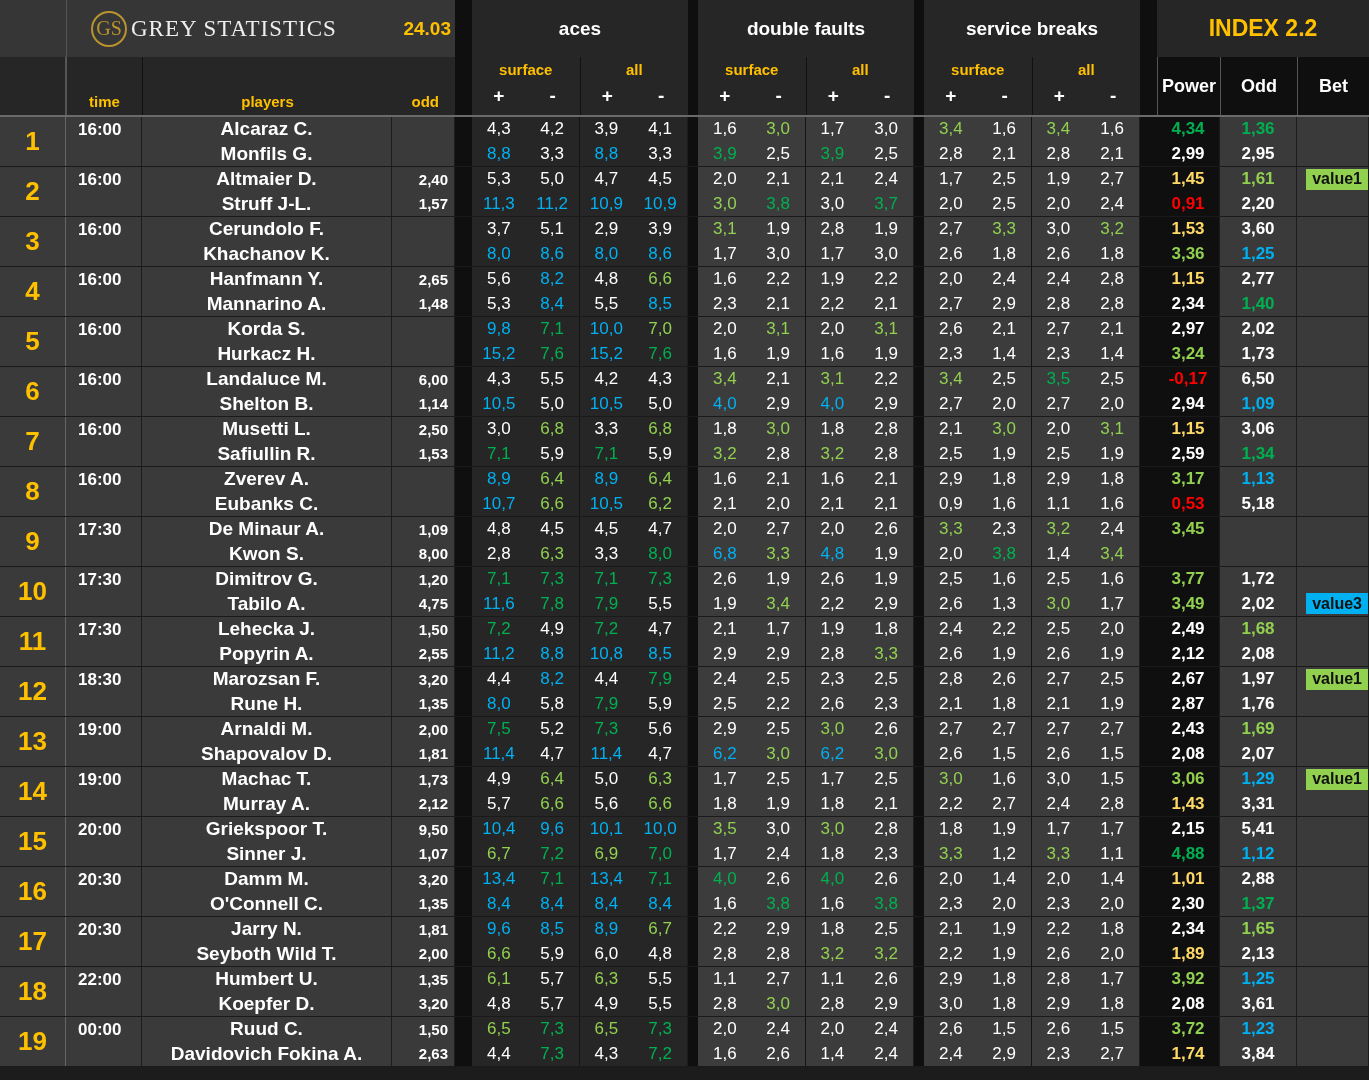  I want to click on stat-value: 8,4, so click(606, 903).